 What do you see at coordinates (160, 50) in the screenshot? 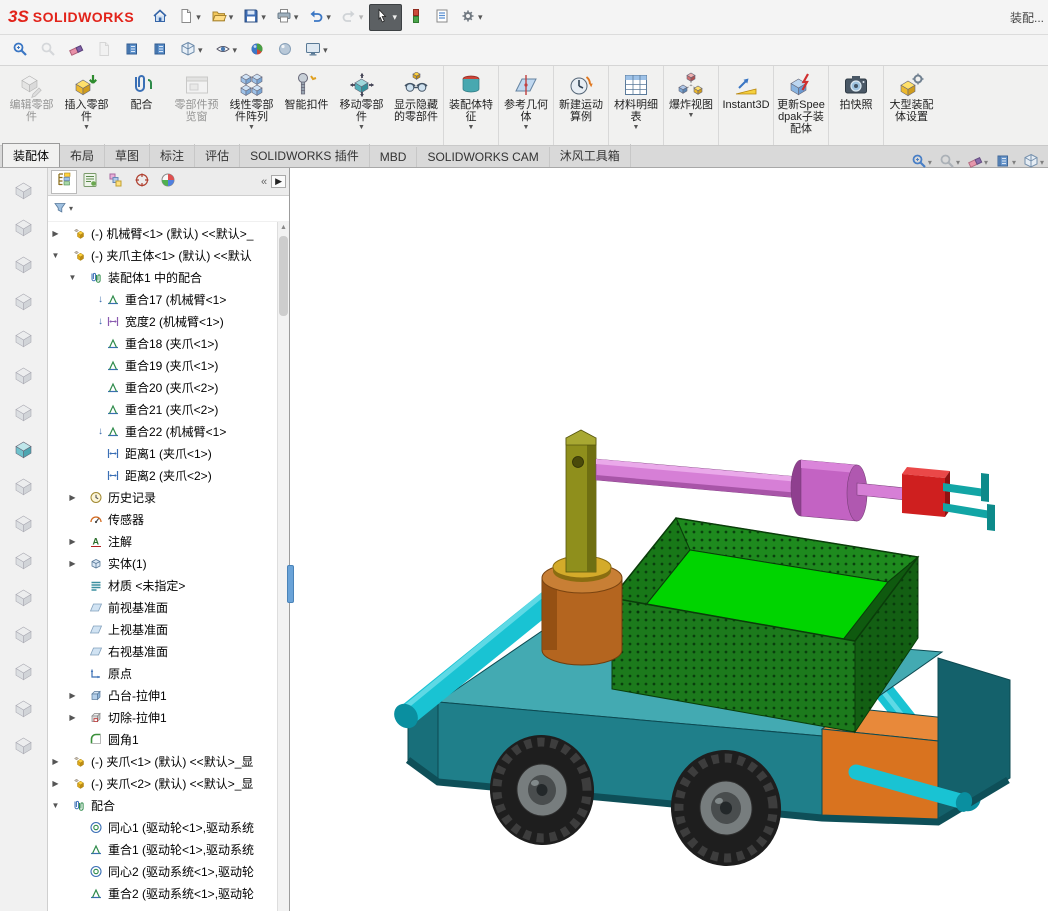
I see `filter-faces-button` at bounding box center [160, 50].